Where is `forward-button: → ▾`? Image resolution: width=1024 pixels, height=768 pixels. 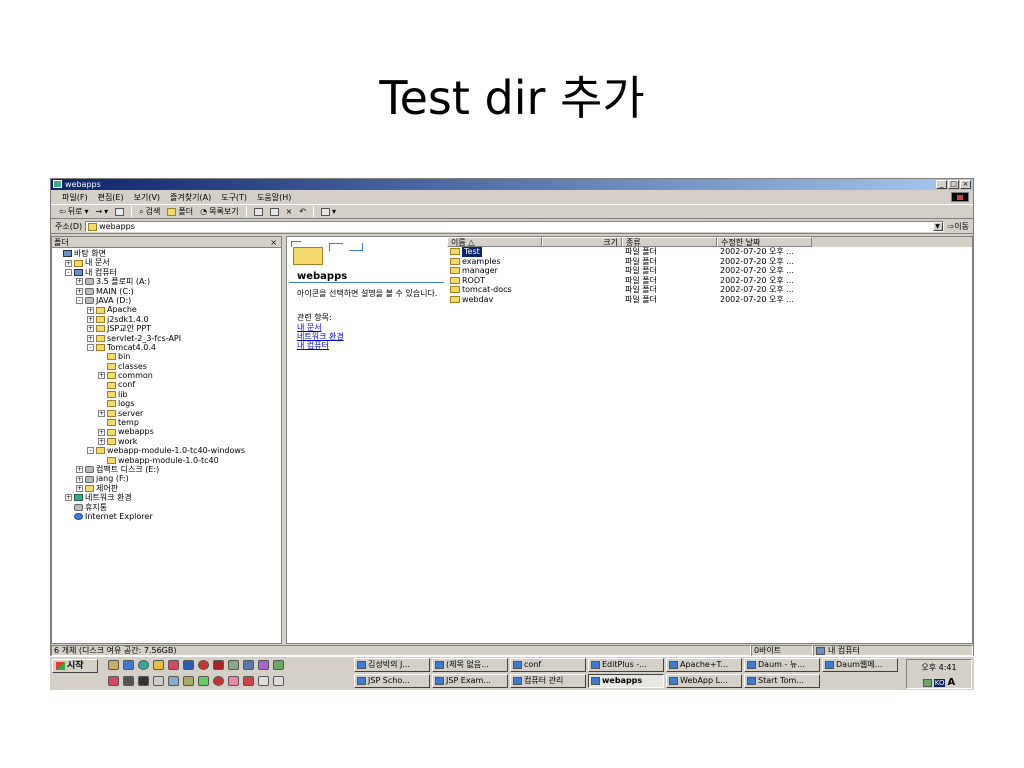
forward-button: → ▾ is located at coordinates (101, 211).